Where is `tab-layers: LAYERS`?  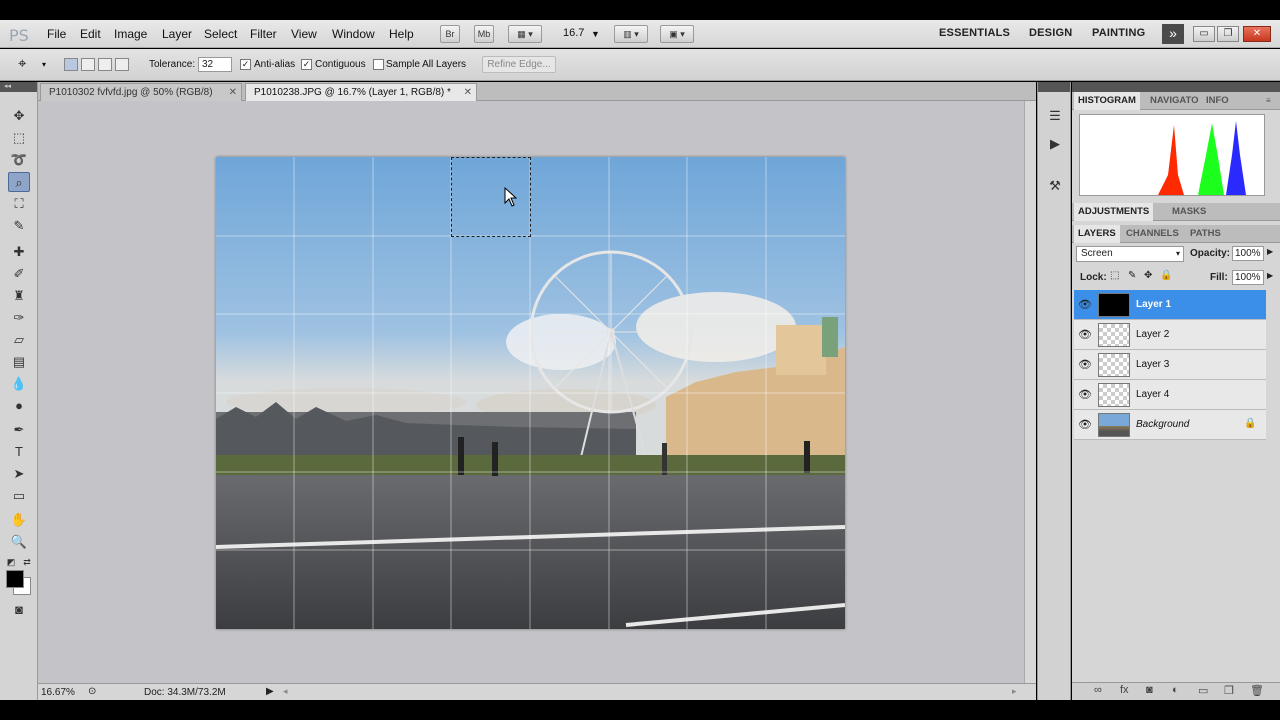
tab-layers: LAYERS is located at coordinates (1097, 234).